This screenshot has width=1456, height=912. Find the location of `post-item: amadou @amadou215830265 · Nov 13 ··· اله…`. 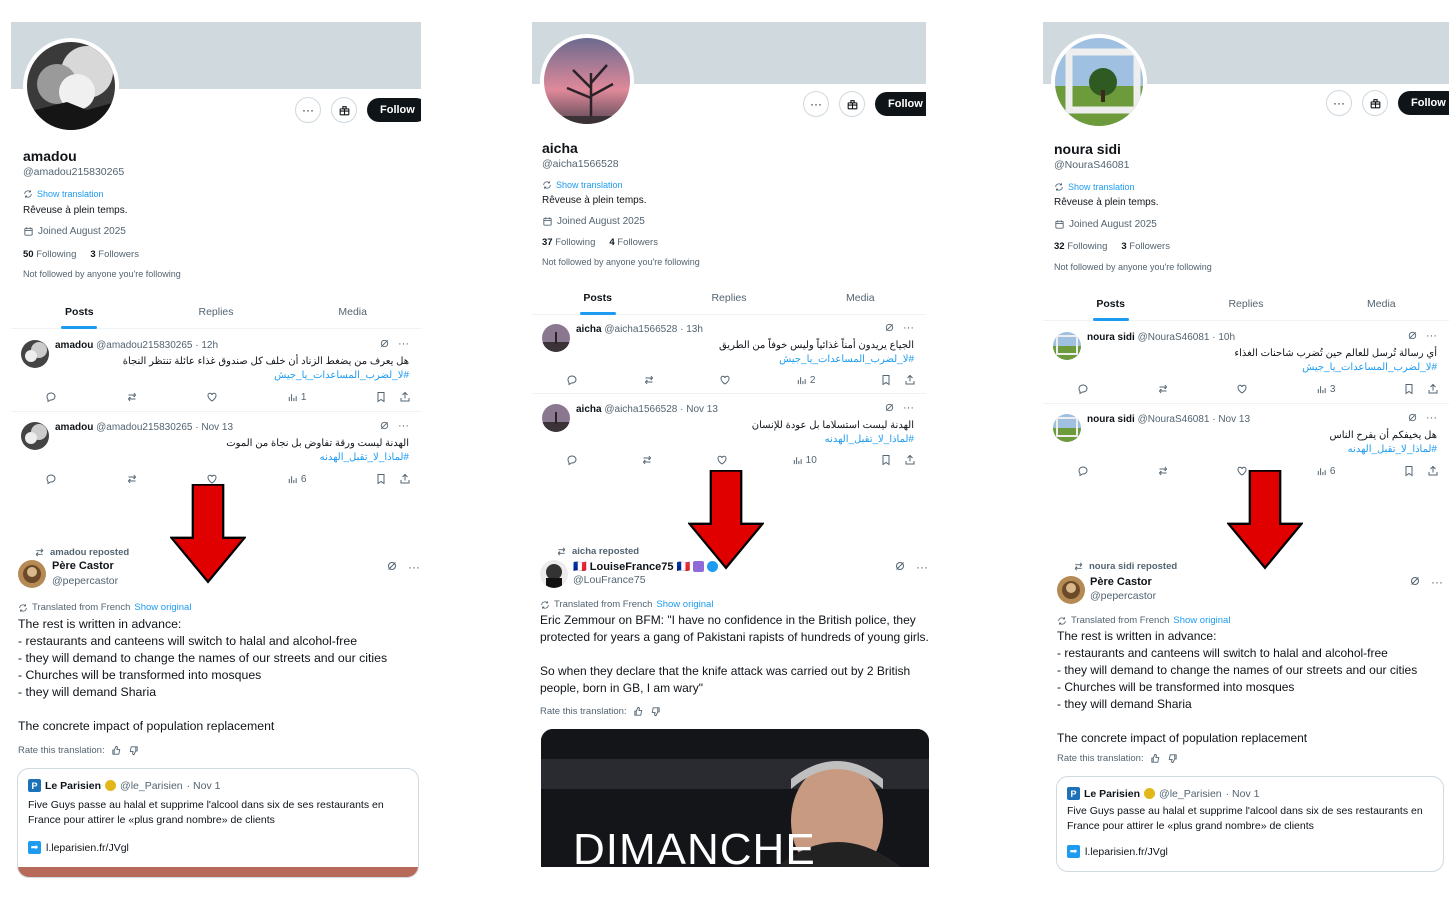

post-item: amadou @amadou215830265 · Nov 13 ··· اله… is located at coordinates (216, 452).